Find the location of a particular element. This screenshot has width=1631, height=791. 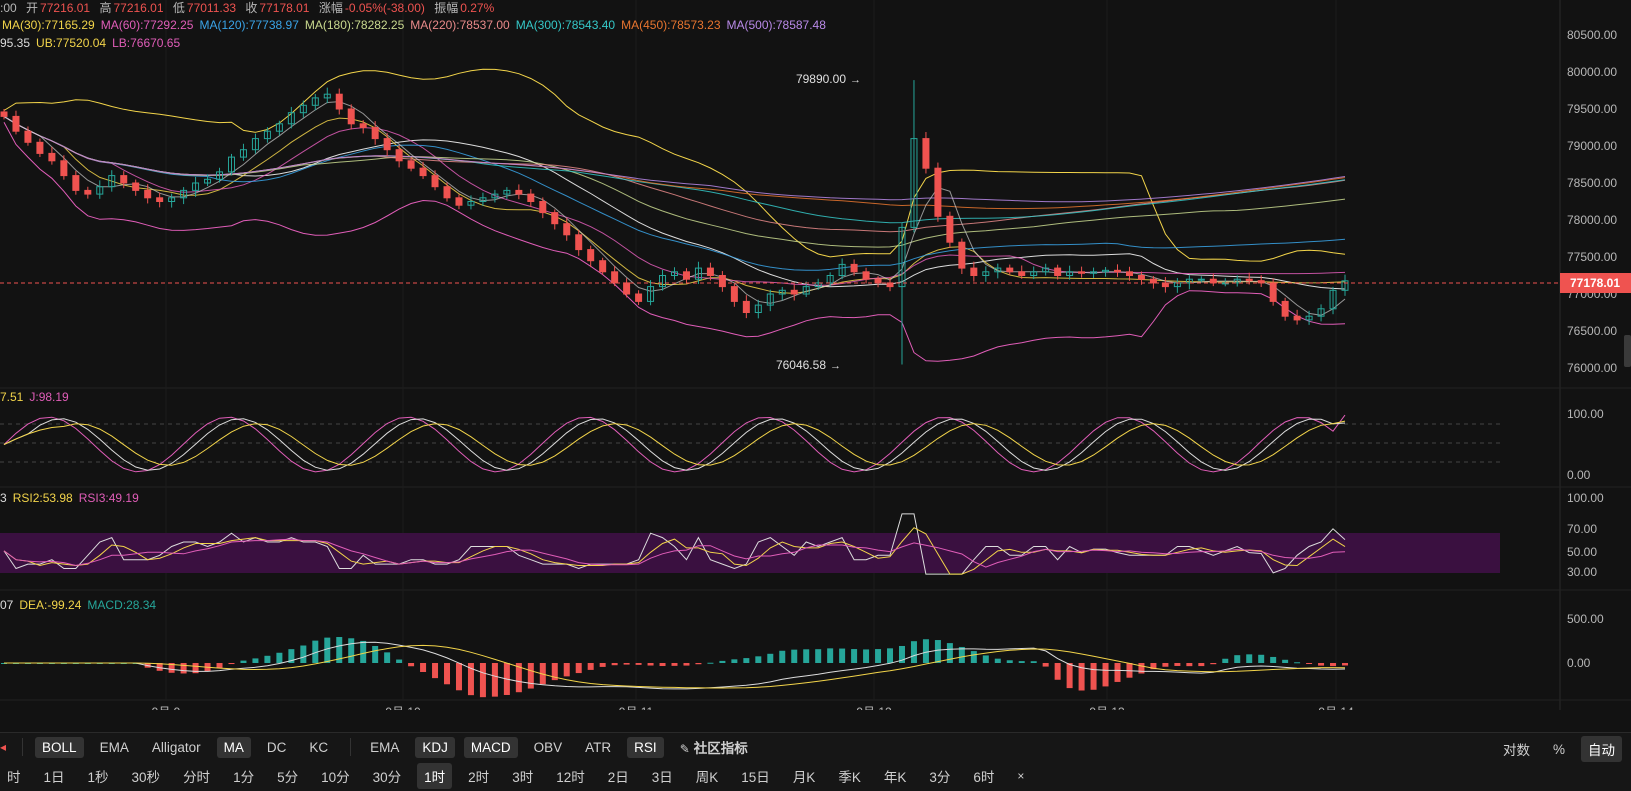

sub-indicator-button-4: ATR is located at coordinates (598, 747).